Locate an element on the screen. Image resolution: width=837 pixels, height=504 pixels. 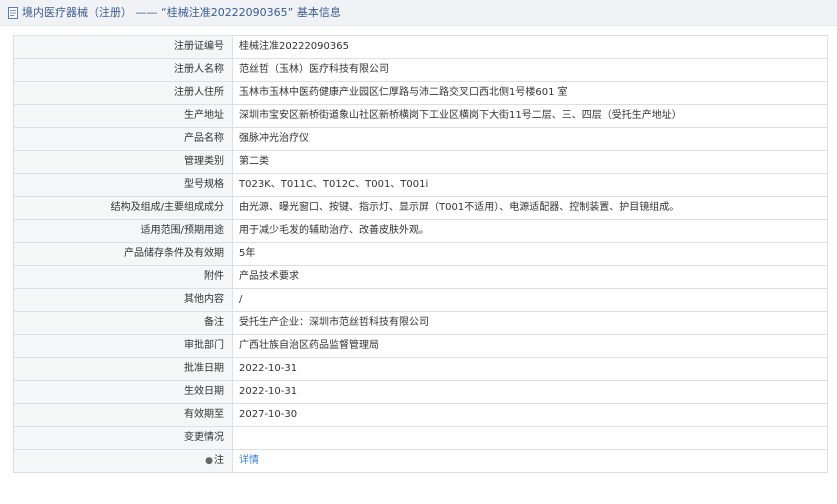
page-header: 境内医疗器械（注册） —— “桂械注准20222090365” 基本信息 is located at coordinates (418, 13).